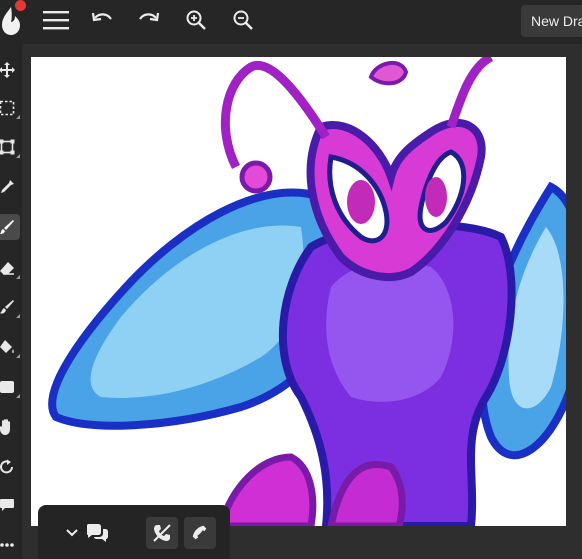 This screenshot has width=582, height=559. Describe the element at coordinates (5, 427) in the screenshot. I see `hand-icon` at that location.